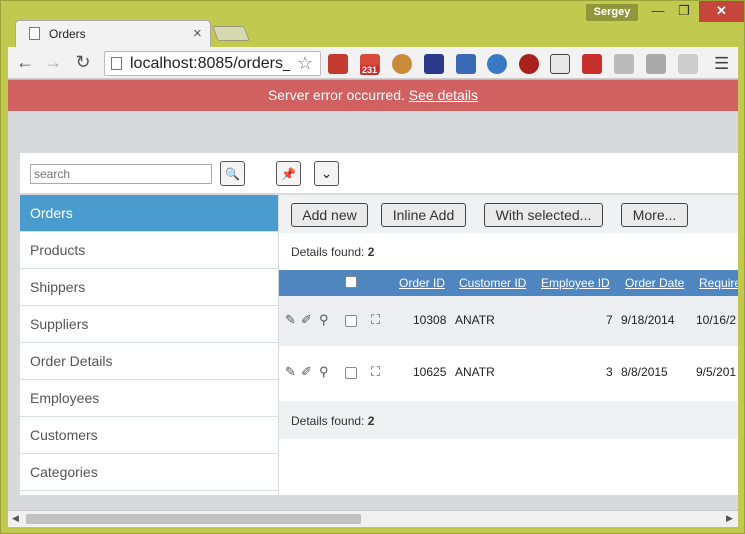 The image size is (745, 534). I want to click on address-bar: localhost:8085/orders_li ☆, so click(212, 63).